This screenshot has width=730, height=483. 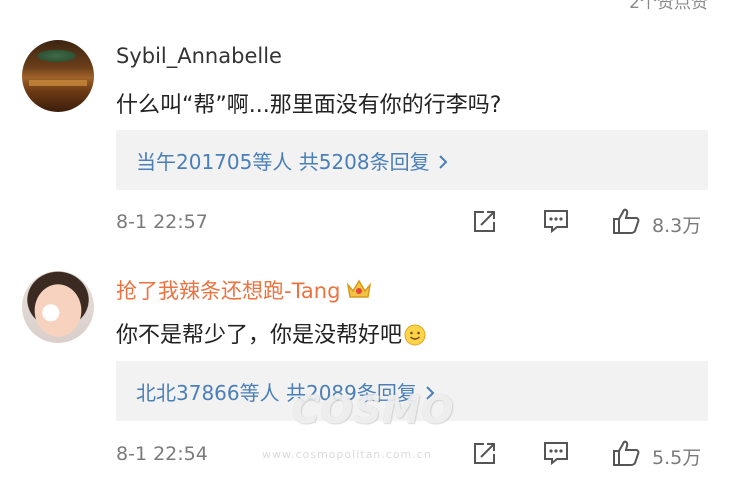 I want to click on username-text: 抢了我辣条还想跑-Tang, so click(x=228, y=291).